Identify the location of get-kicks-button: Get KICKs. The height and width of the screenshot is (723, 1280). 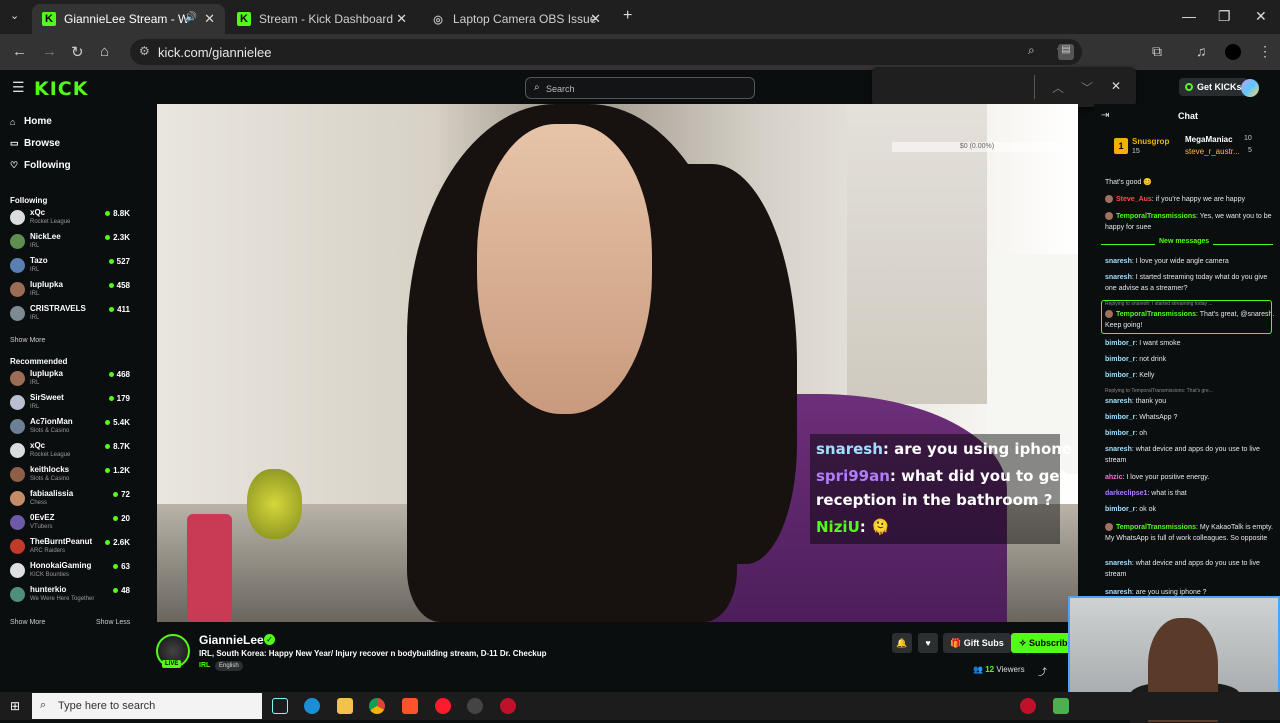
(1213, 87).